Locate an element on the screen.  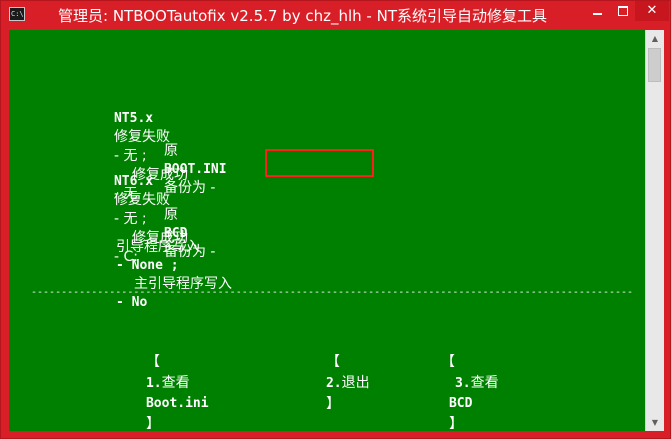
vertical-scrollbar: ▲ ▼ is located at coordinates (654, 230).